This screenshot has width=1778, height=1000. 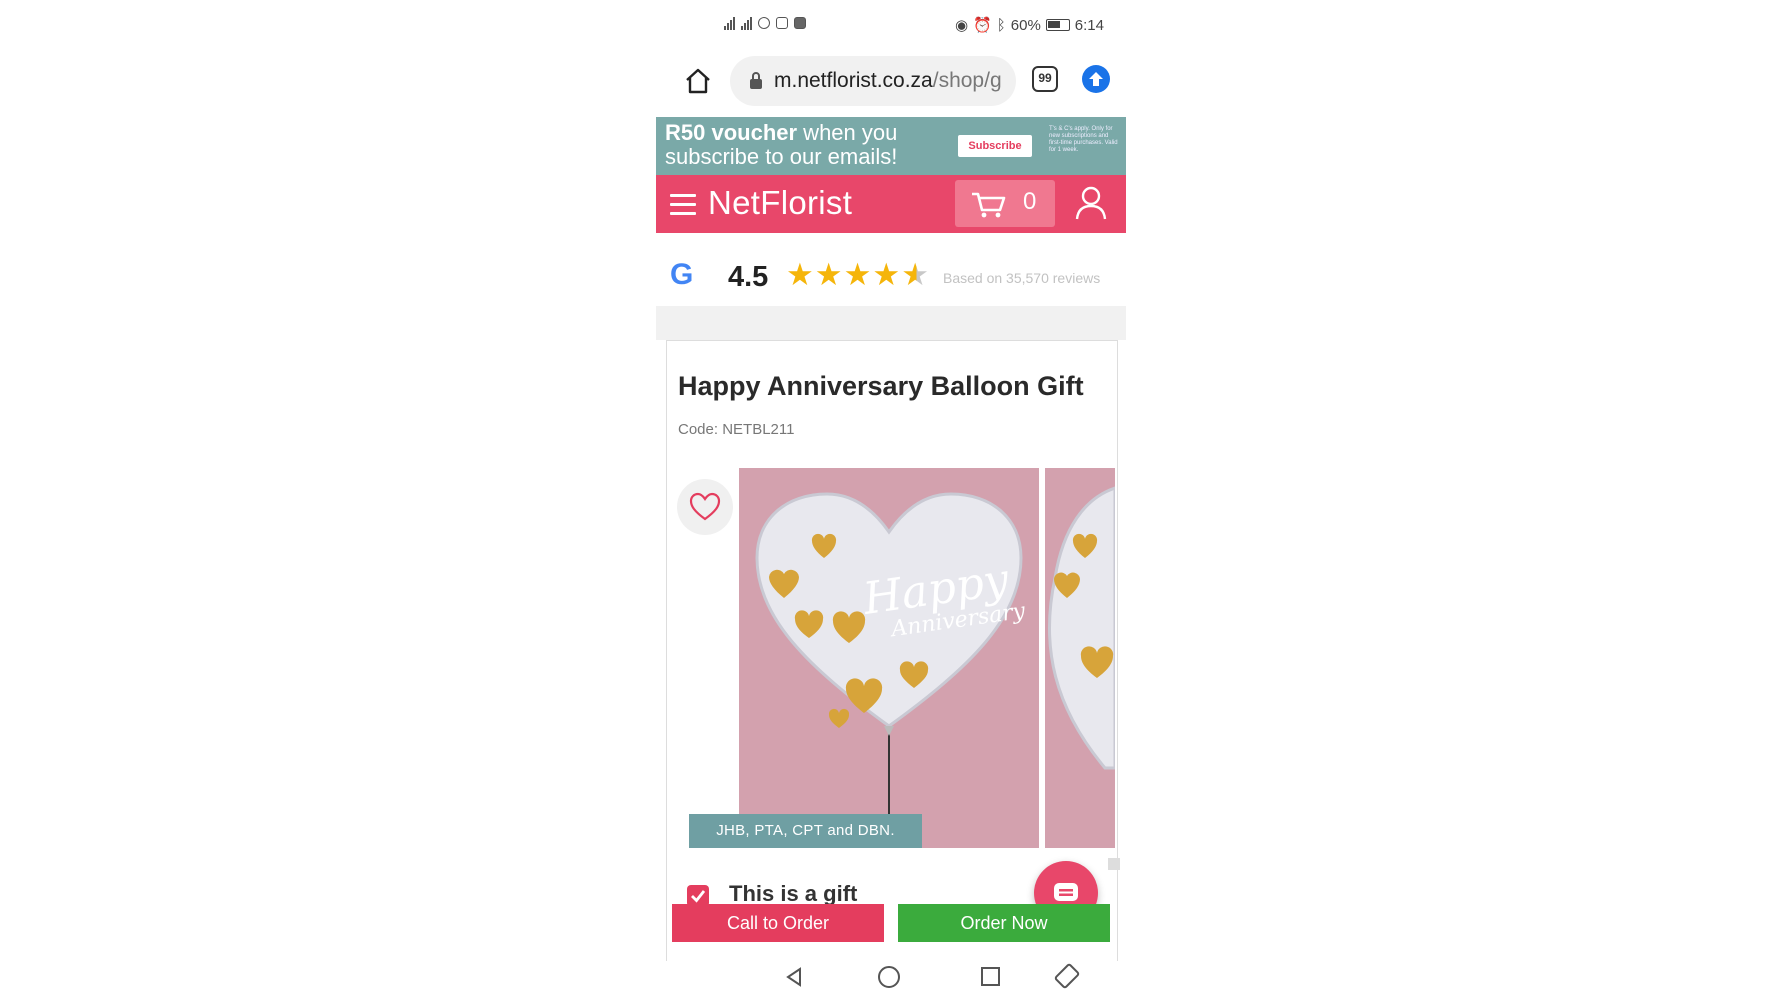 I want to click on google-reviews-bar: G 4.5 ★ ★ ★ ★ ★ Based on 35,570 reviews, so click(x=891, y=278).